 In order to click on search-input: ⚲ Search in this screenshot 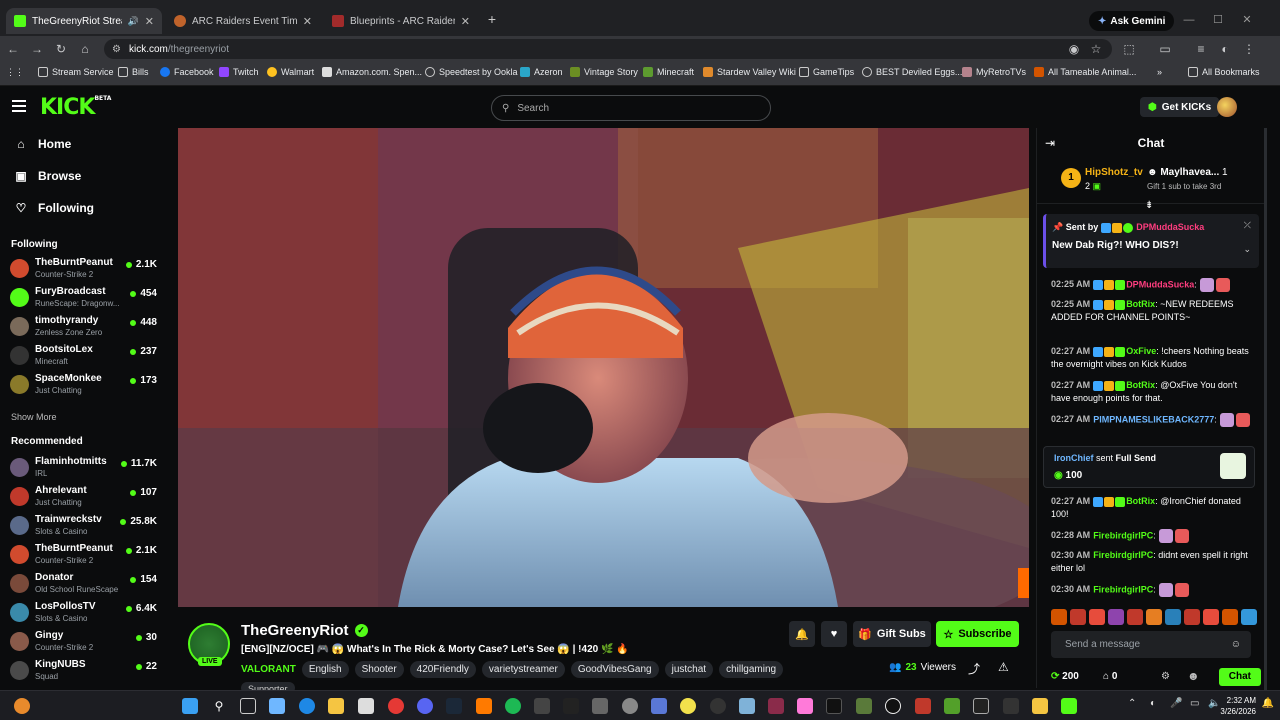, I will do `click(631, 108)`.